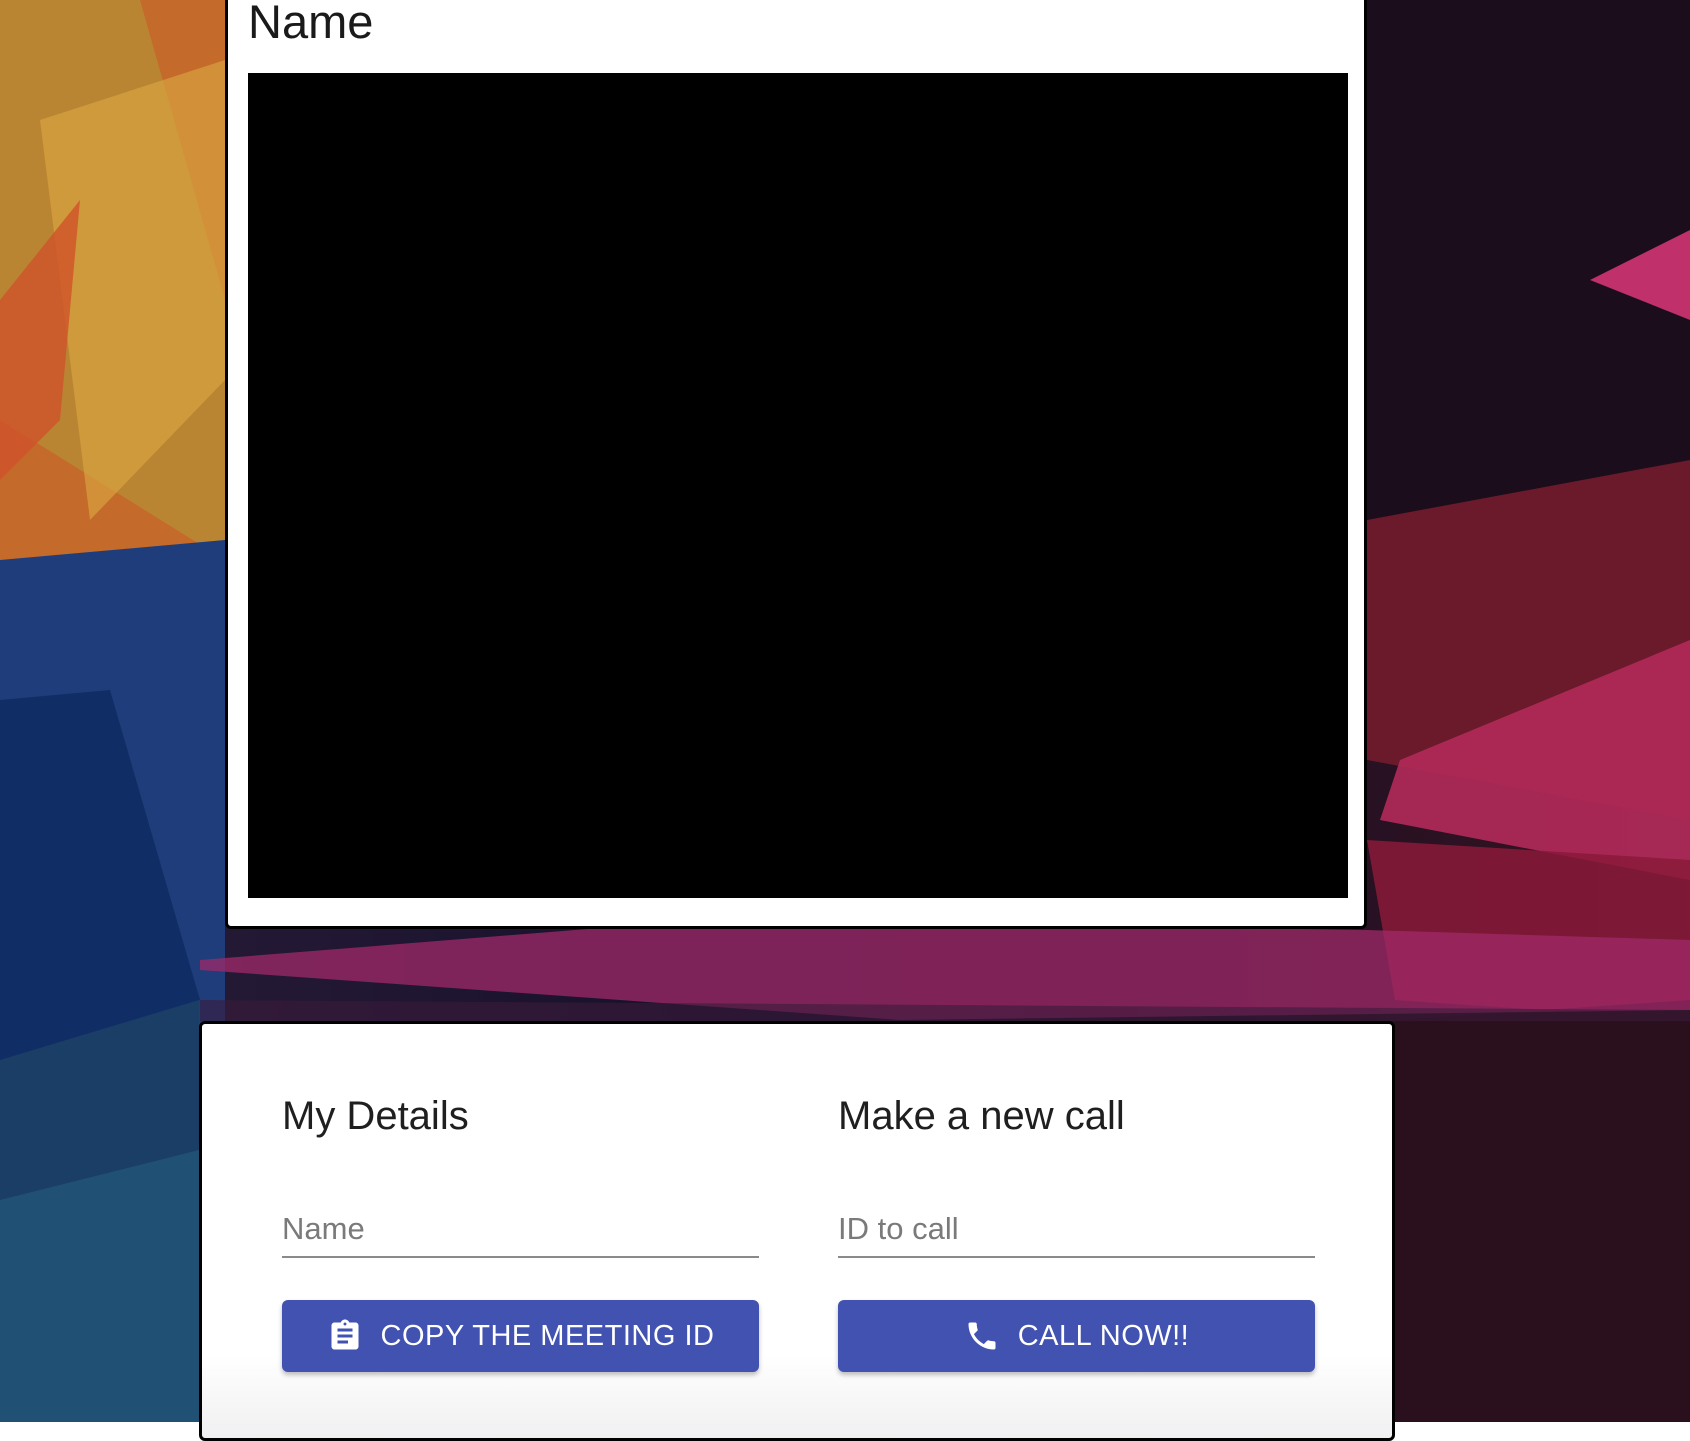 The image size is (1690, 1441). I want to click on name-field, so click(520, 1231).